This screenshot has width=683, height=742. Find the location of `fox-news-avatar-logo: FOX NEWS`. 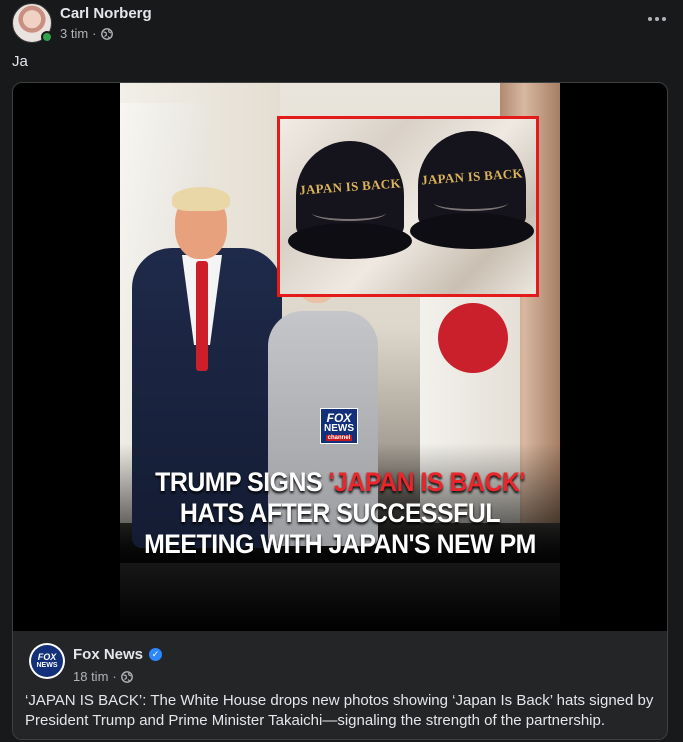

fox-news-avatar-logo: FOX NEWS is located at coordinates (47, 661).